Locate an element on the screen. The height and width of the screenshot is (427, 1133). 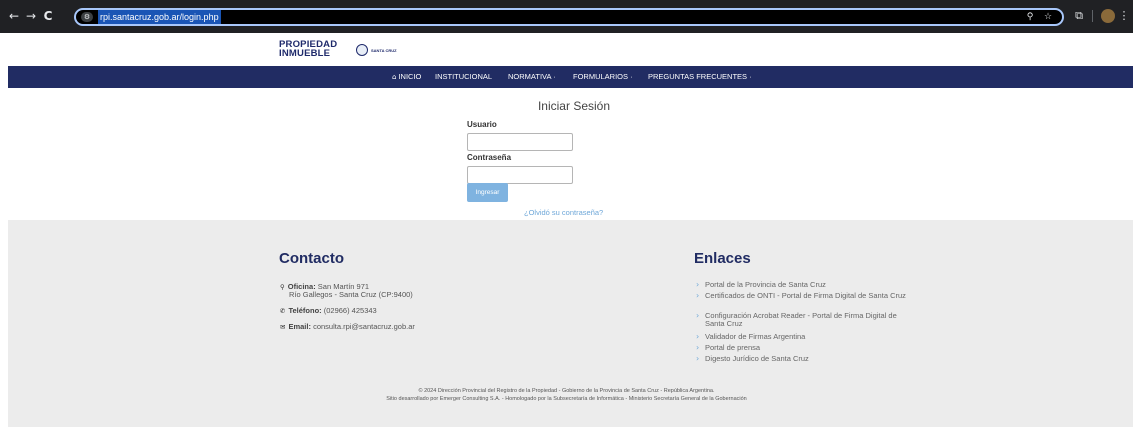
link-item: › Validador de Firmas Argentina is located at coordinates (801, 337).